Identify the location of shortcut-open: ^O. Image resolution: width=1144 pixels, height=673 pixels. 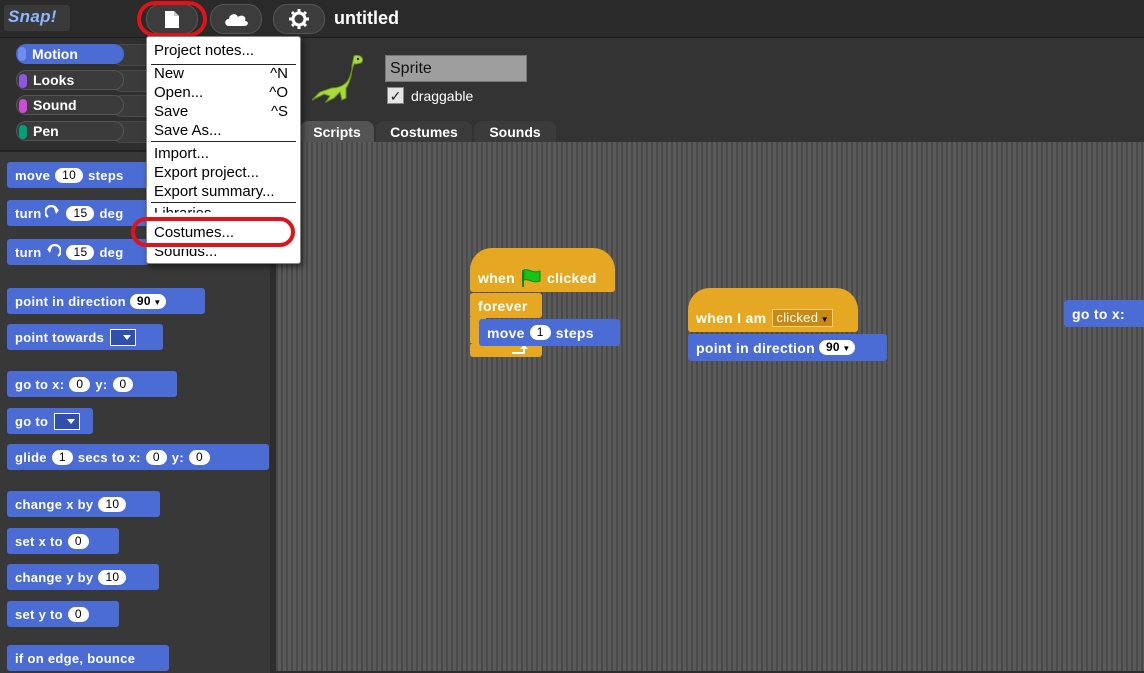
(278, 92).